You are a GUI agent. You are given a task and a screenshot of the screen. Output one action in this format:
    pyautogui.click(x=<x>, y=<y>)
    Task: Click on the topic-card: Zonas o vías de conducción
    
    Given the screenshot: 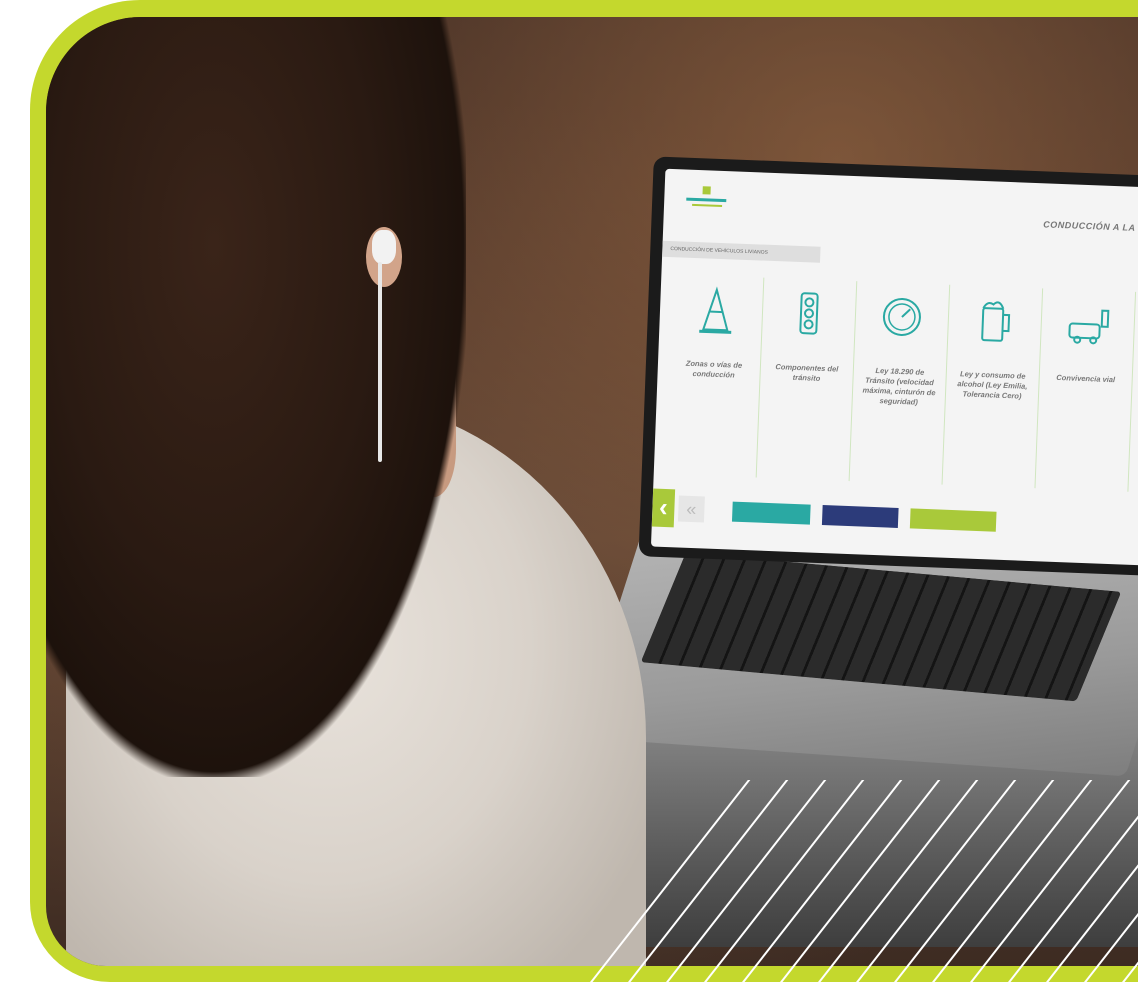 What is the action you would take?
    pyautogui.click(x=714, y=376)
    